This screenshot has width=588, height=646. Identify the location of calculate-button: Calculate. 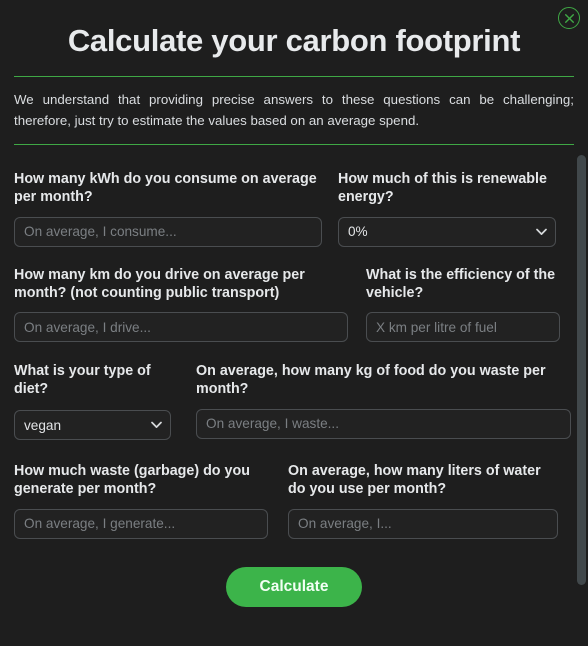
(294, 586).